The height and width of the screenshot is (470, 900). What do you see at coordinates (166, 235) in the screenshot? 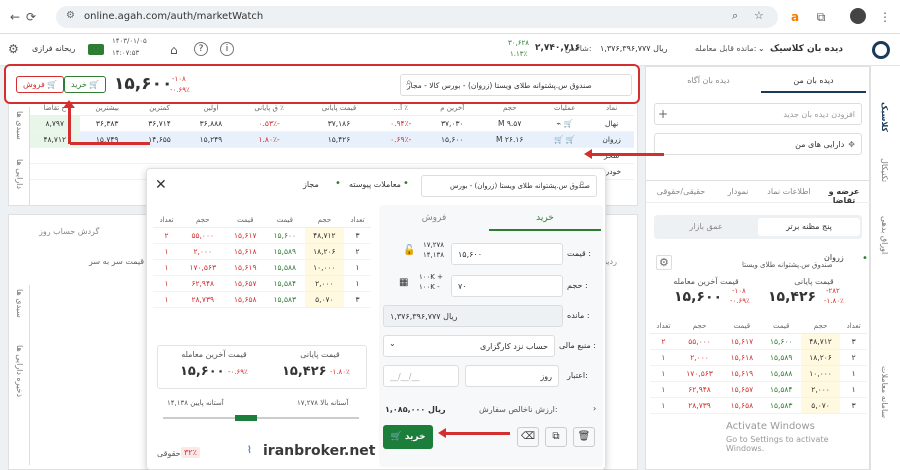
I see `dob-cell-ac: ۲` at bounding box center [166, 235].